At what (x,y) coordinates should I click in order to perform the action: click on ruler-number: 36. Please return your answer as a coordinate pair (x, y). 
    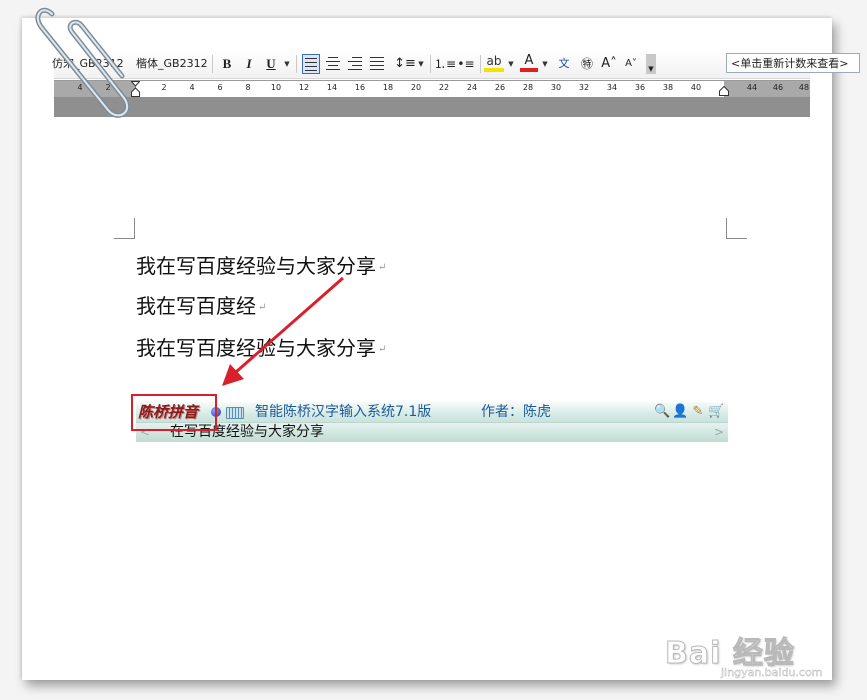
    Looking at the image, I should click on (640, 87).